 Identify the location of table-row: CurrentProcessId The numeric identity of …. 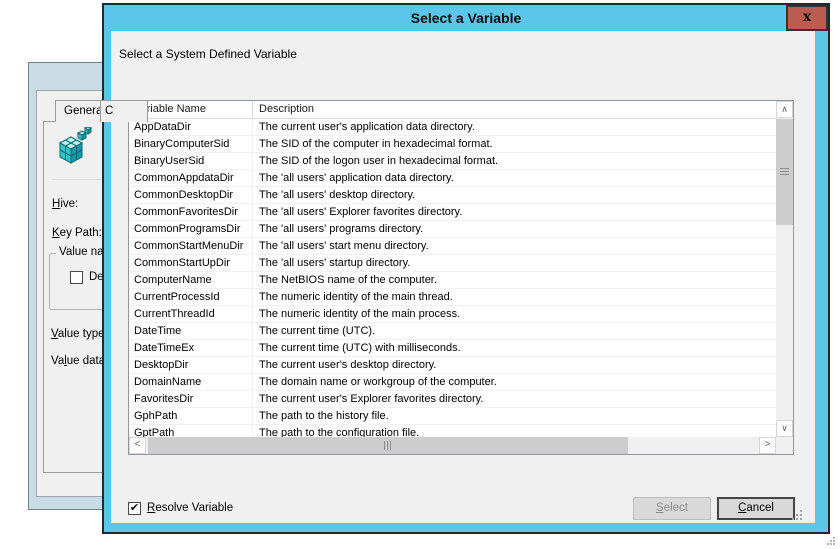
(452, 297).